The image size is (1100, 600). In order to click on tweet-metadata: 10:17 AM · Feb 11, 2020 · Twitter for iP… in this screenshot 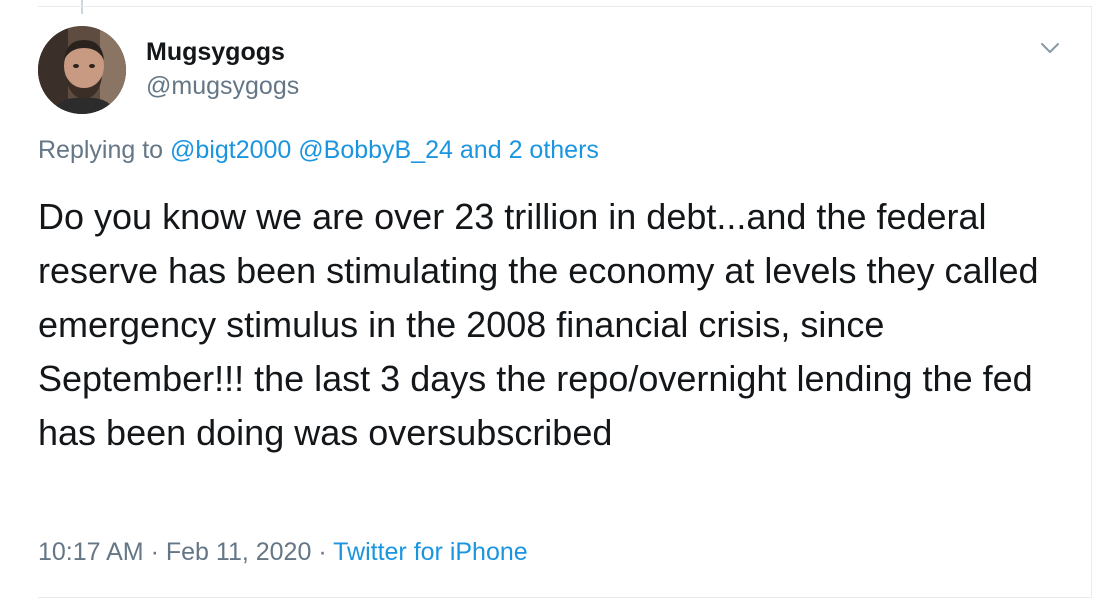, I will do `click(283, 552)`.